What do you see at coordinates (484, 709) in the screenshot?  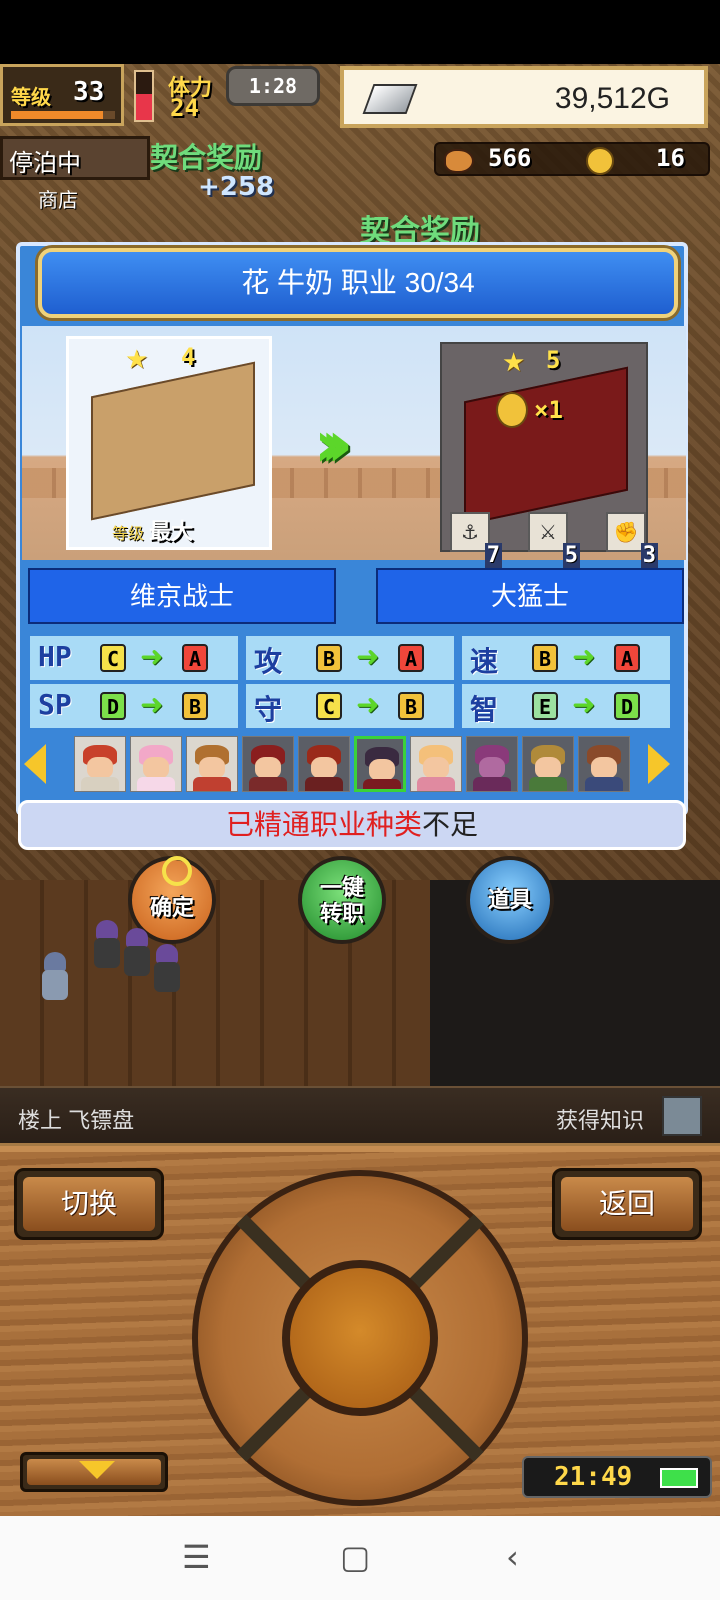 I see `stat-label: 智` at bounding box center [484, 709].